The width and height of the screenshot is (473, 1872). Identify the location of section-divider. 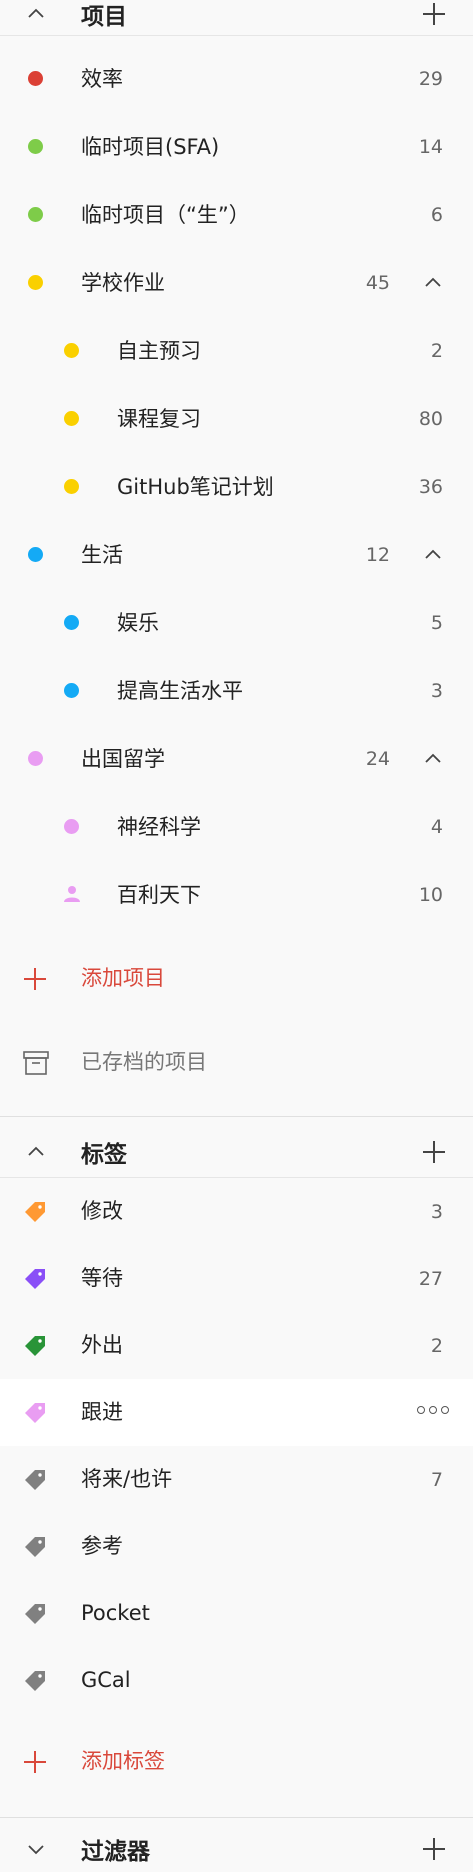
(236, 1817).